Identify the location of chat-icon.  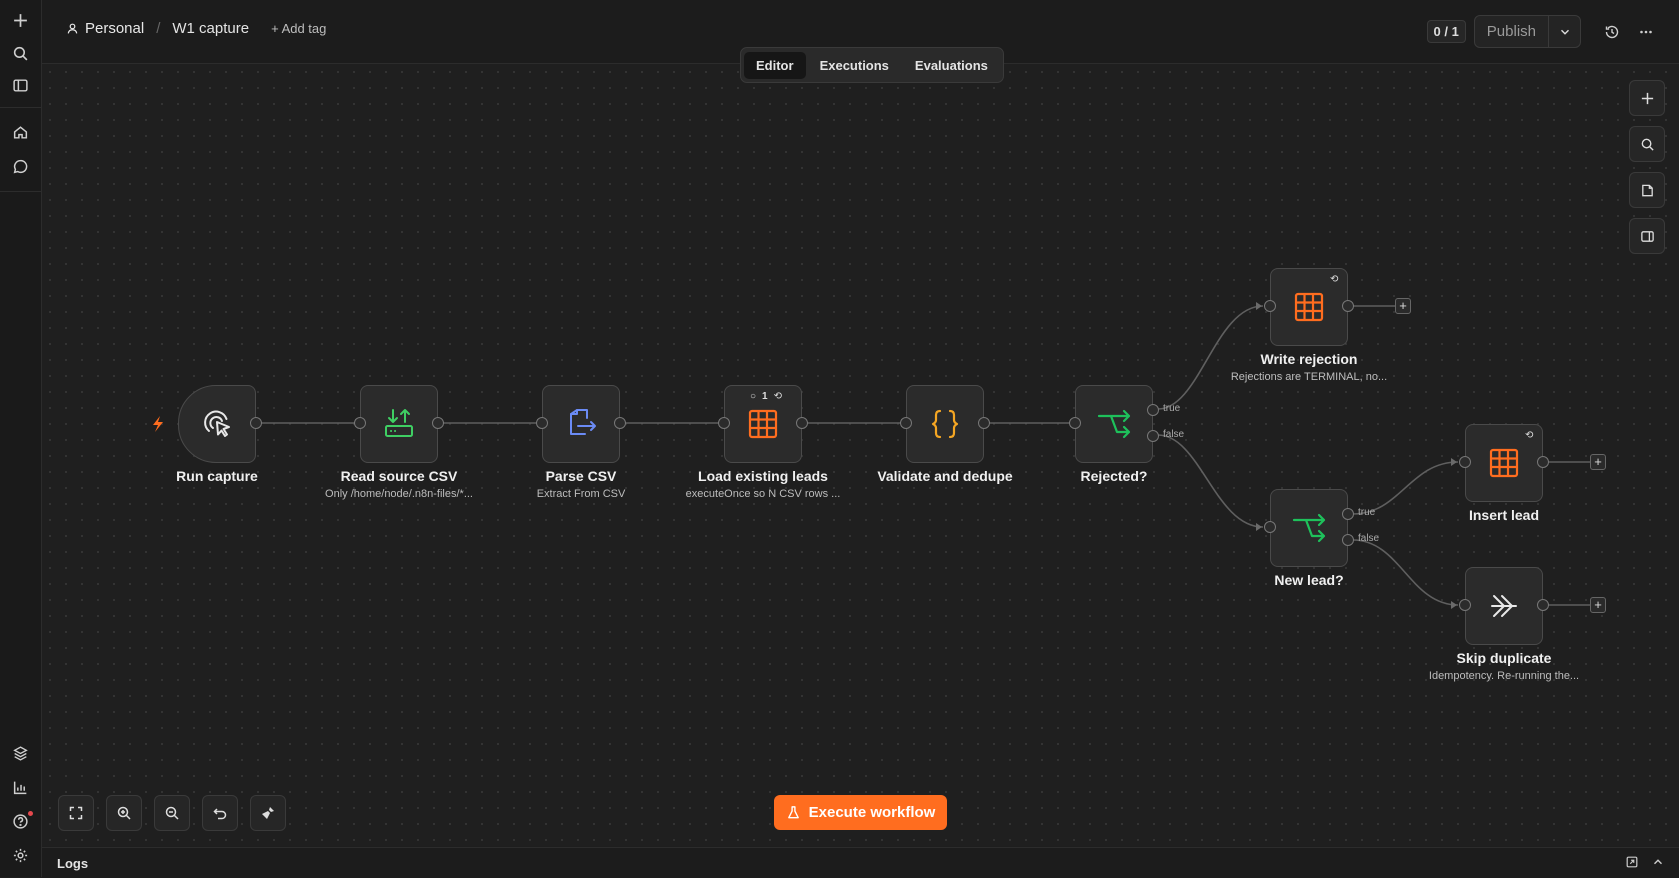
(20, 166).